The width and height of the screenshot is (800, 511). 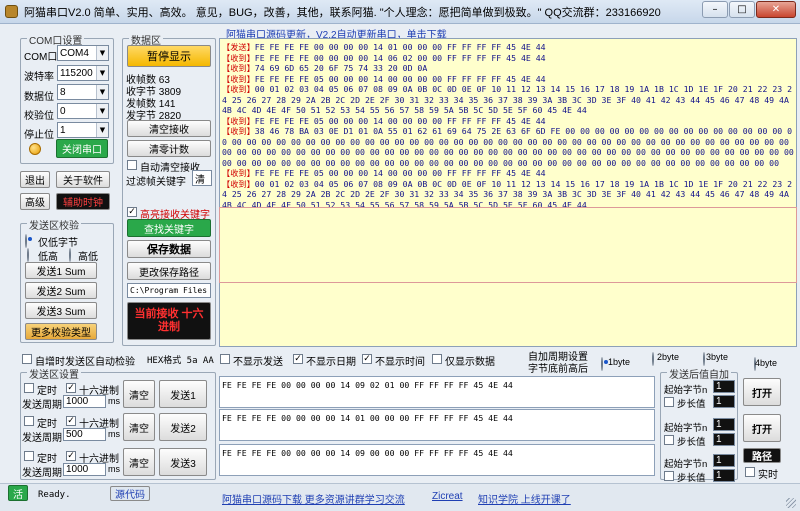 I want to click on start-byte-value: 1, so click(x=719, y=386).